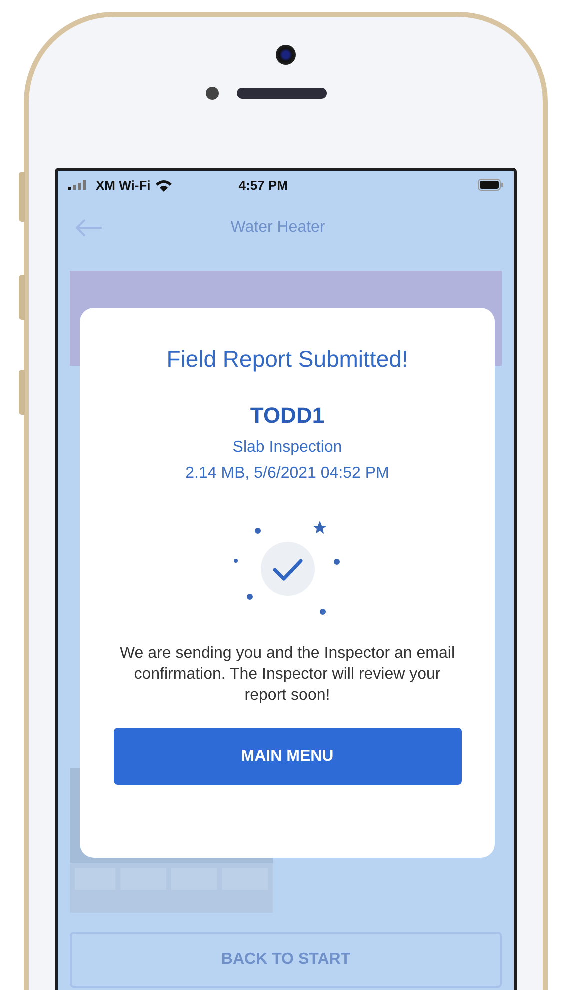  I want to click on main-menu-button: MAIN MENU, so click(288, 756).